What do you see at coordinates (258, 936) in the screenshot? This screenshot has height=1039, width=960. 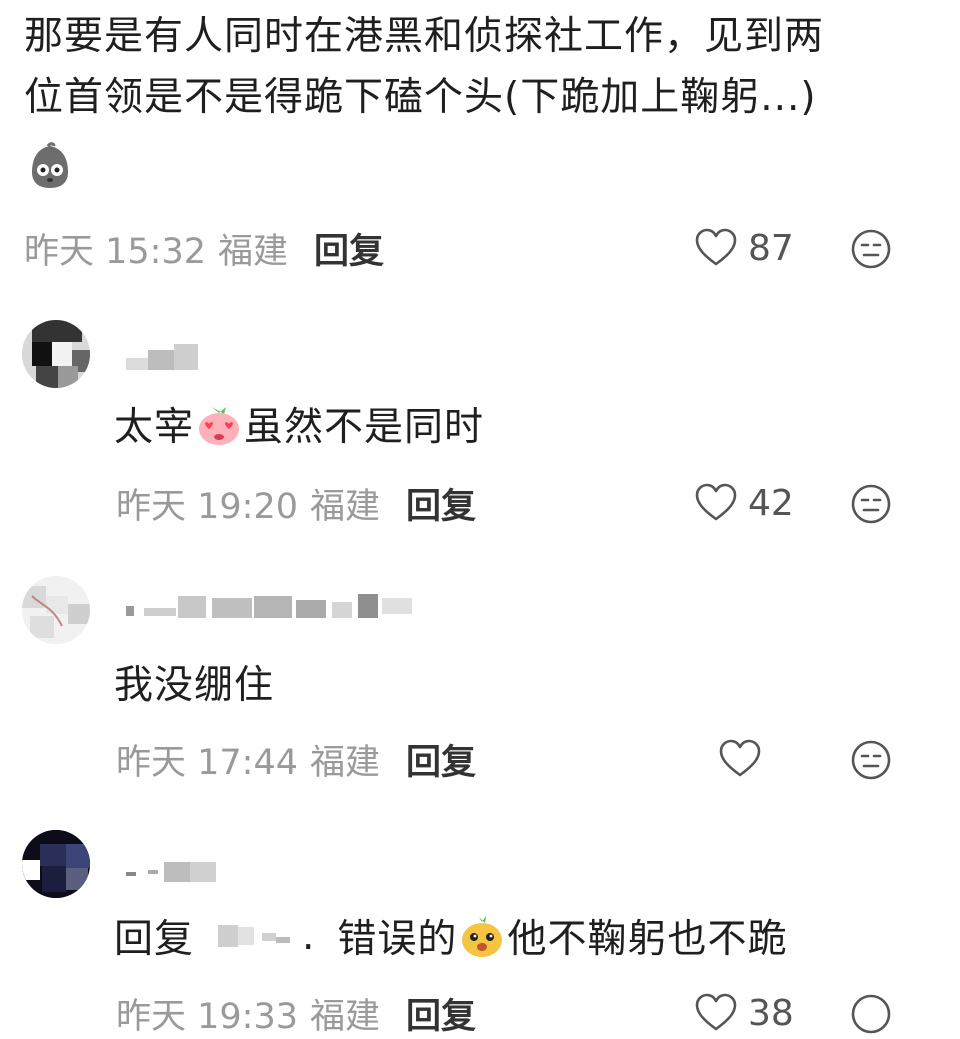 I see `reply-target-username-blurred` at bounding box center [258, 936].